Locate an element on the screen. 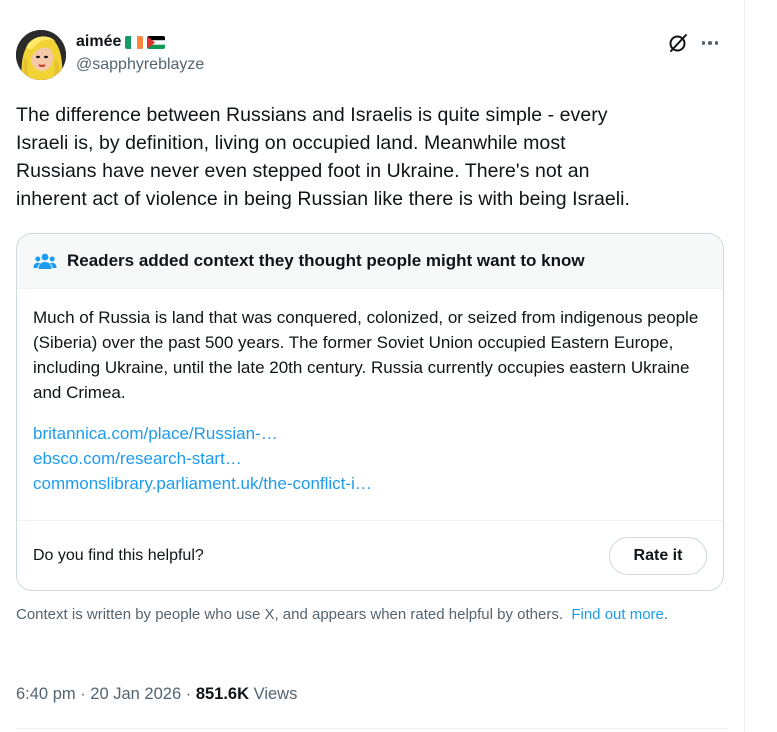 The width and height of the screenshot is (777, 732). views-count: 851.6K is located at coordinates (222, 694).